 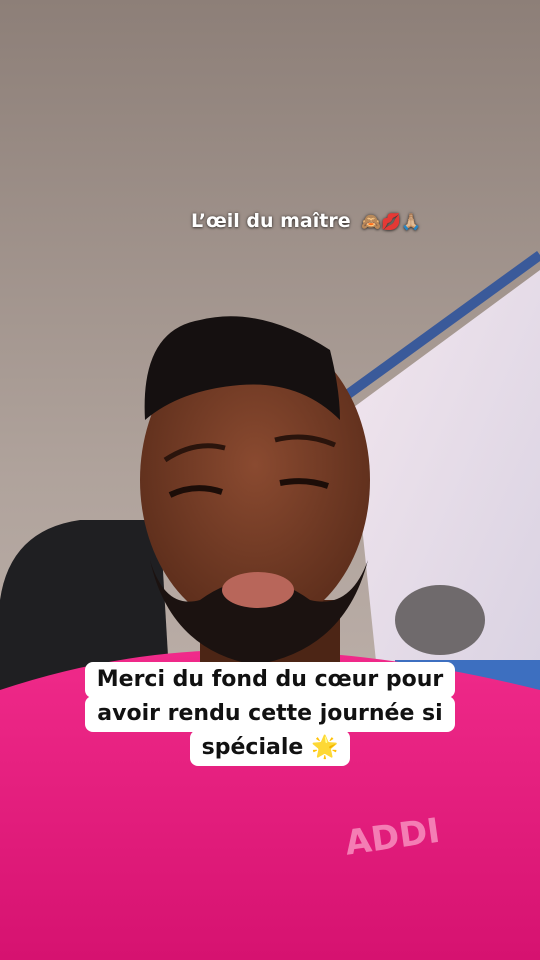 I want to click on mouth, so click(x=258, y=590).